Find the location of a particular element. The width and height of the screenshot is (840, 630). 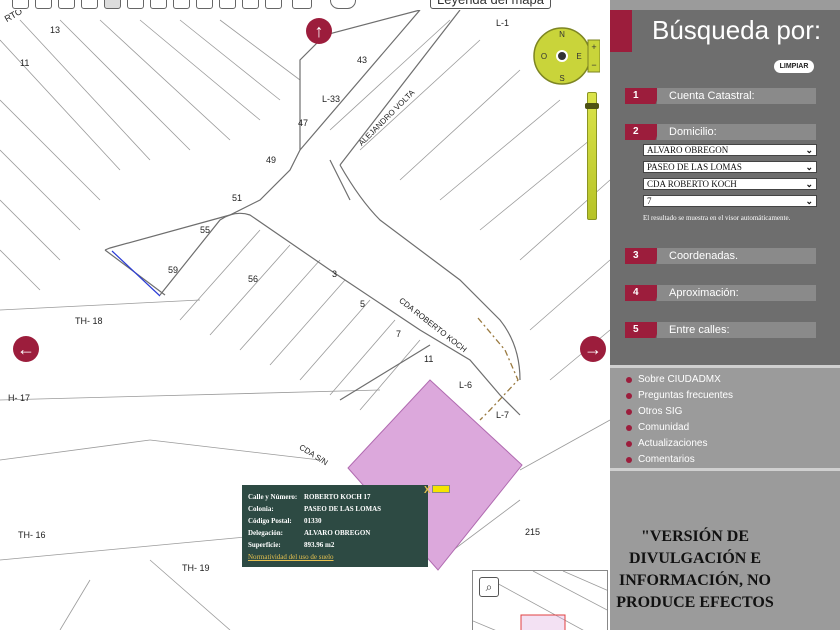

lot-number: L-33 is located at coordinates (331, 99).